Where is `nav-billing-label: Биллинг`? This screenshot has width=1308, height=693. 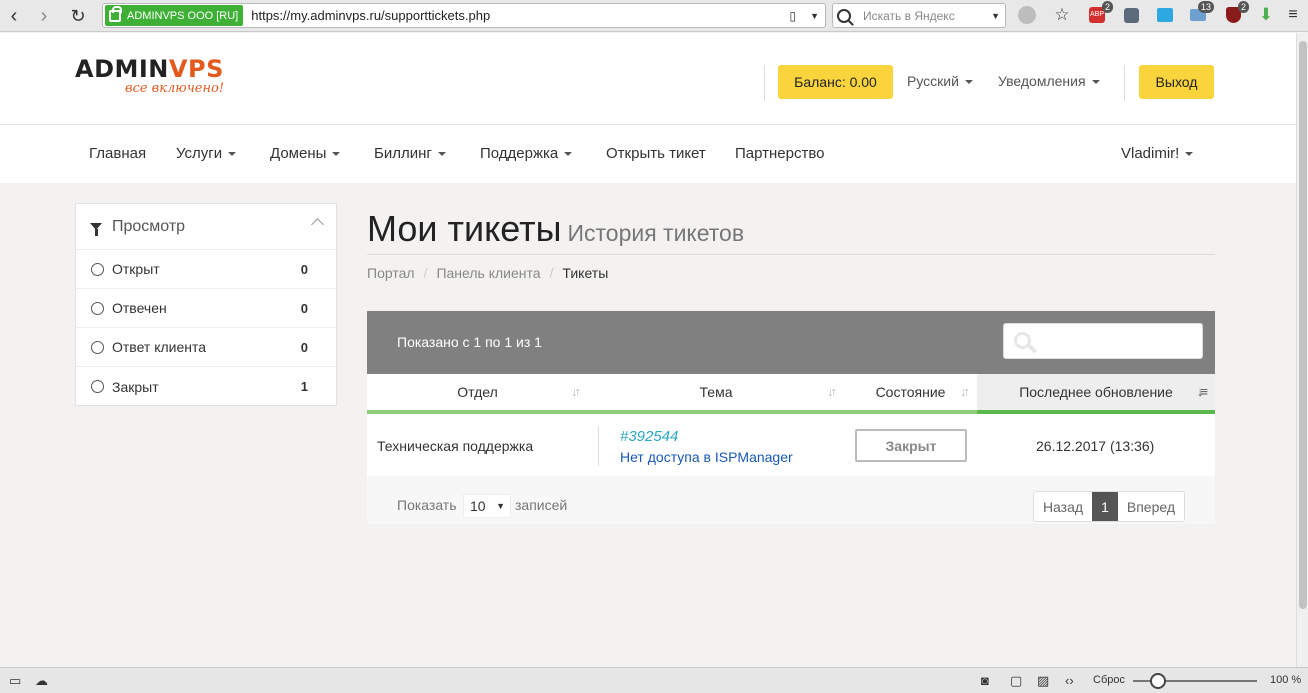
nav-billing-label: Биллинг is located at coordinates (403, 153).